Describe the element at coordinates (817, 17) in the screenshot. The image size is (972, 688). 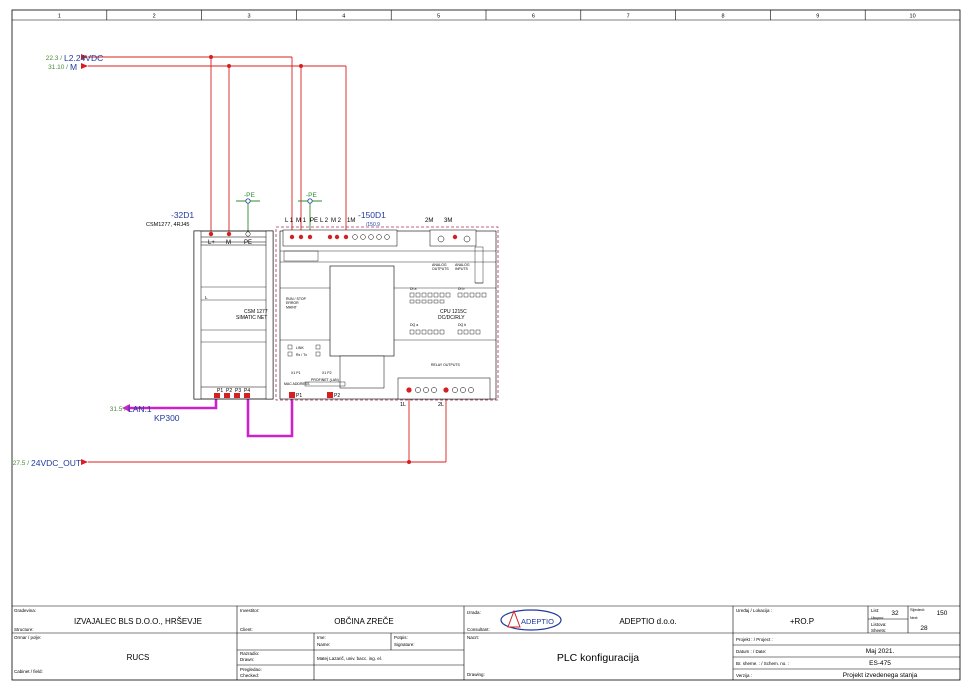
I see `column-number: 9` at that location.